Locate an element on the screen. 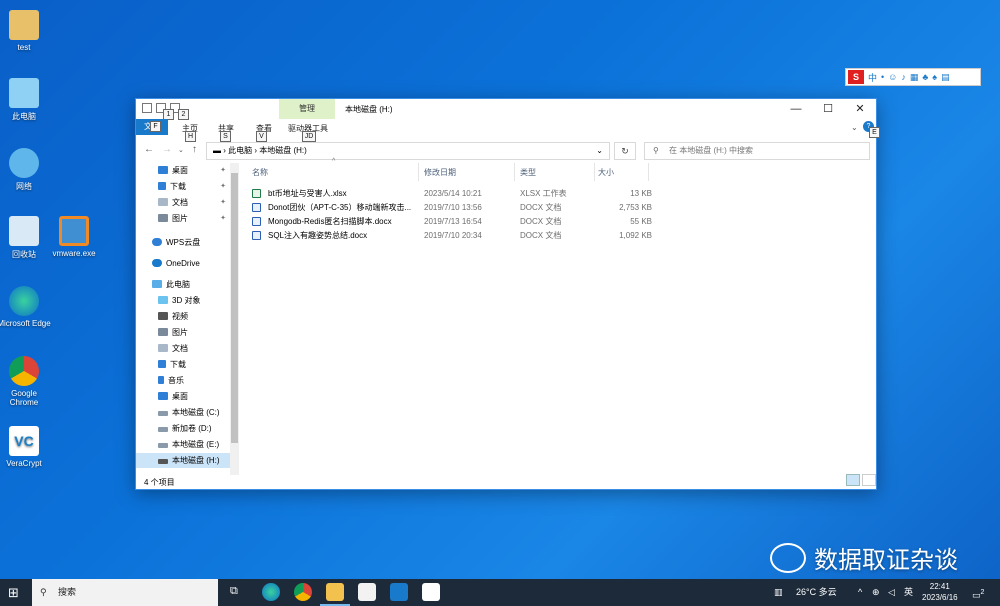  chrome-taskbar-icon is located at coordinates (303, 592).